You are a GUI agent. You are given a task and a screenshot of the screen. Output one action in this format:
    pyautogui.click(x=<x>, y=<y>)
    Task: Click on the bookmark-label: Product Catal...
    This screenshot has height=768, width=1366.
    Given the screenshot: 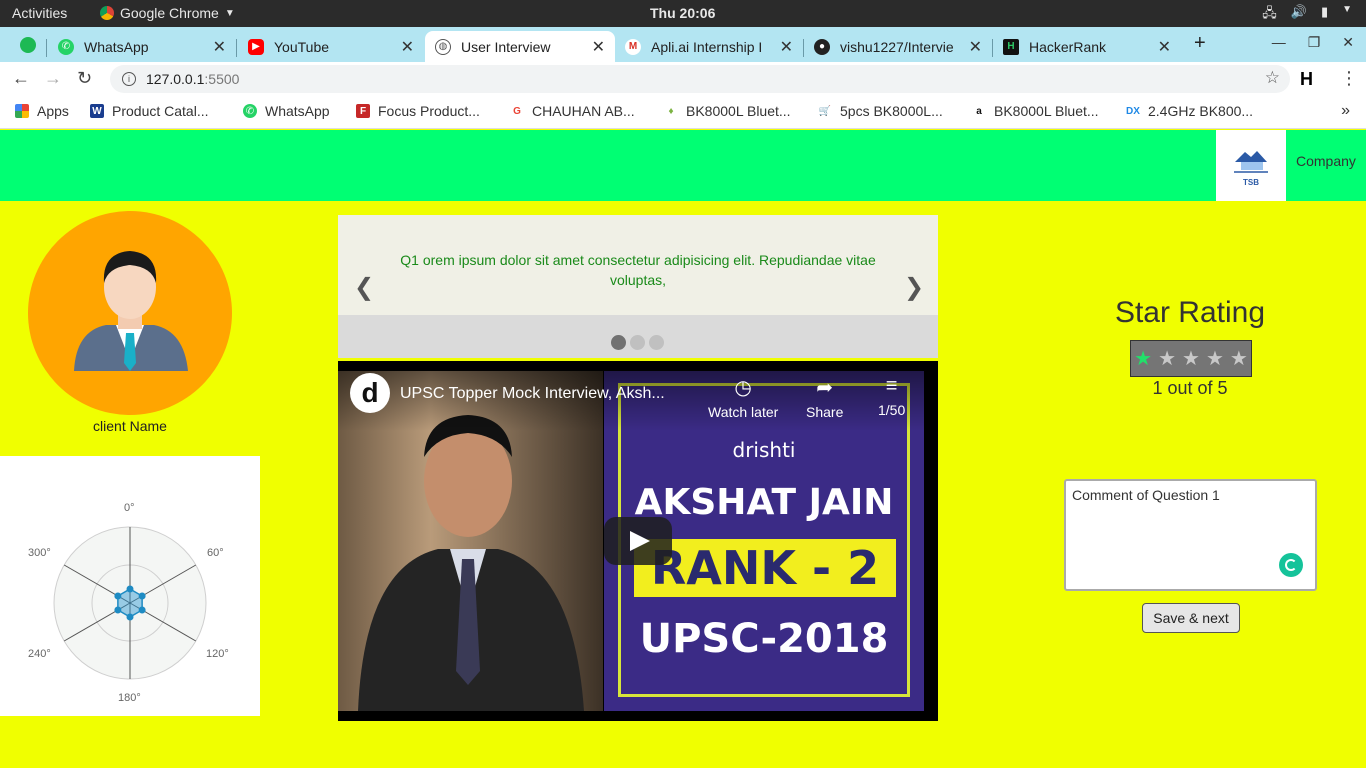 What is the action you would take?
    pyautogui.click(x=160, y=111)
    